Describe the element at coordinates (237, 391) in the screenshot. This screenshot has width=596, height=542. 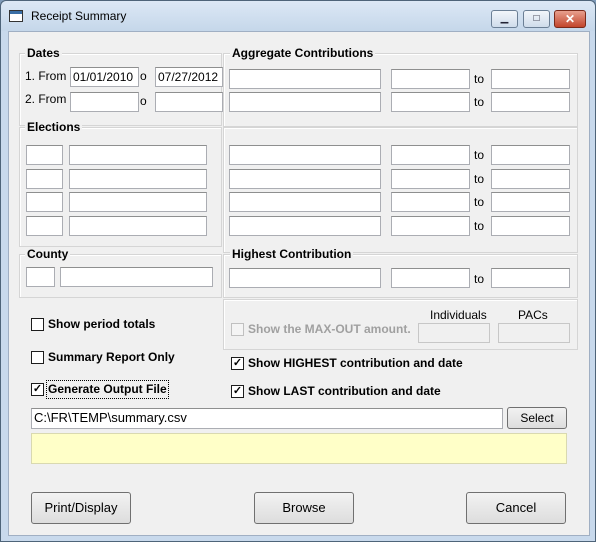
I see `show-last-checkbox: ✓` at that location.